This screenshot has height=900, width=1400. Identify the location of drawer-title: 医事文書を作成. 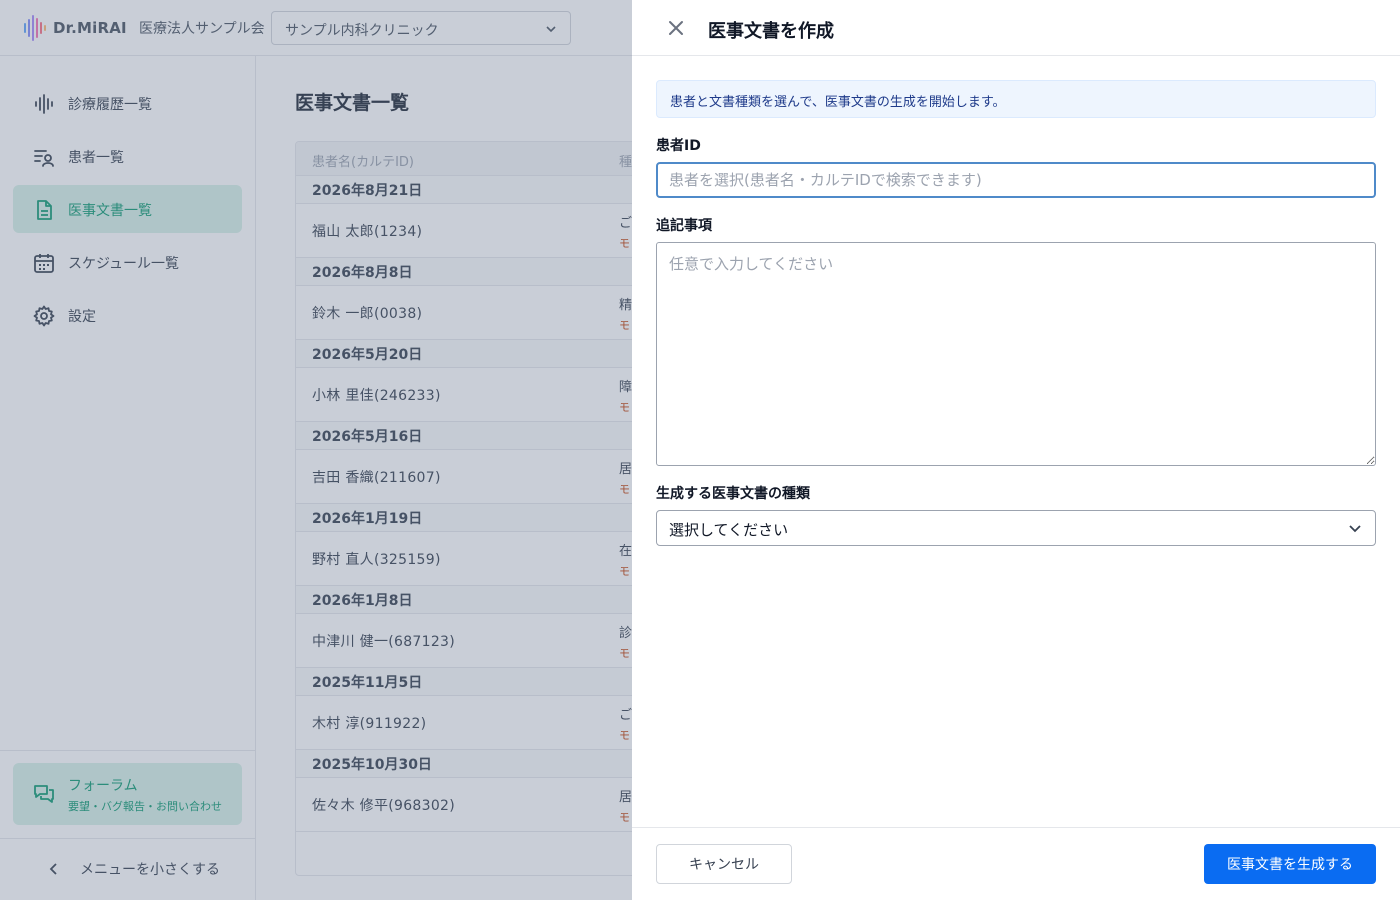
(771, 31).